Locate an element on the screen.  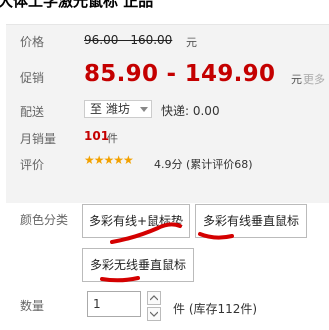
chevron-up-icon is located at coordinates (154, 298).